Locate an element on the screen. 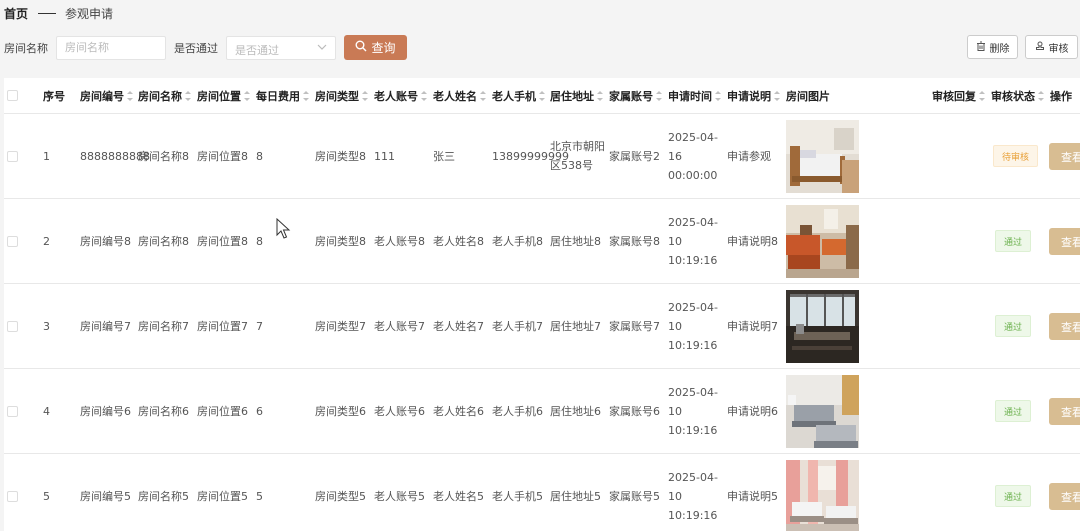  pass-label: 是否通过 is located at coordinates (196, 48).